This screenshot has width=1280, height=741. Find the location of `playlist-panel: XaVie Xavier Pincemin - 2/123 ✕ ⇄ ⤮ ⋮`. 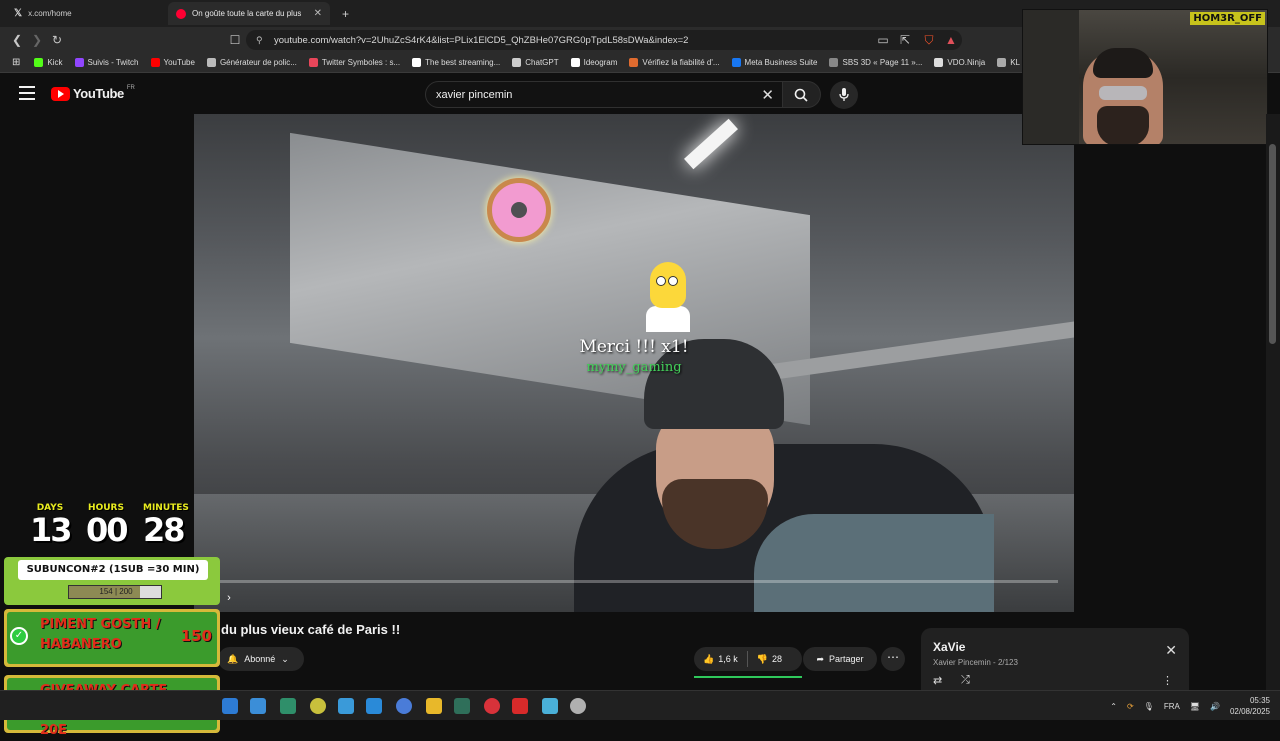

playlist-panel: XaVie Xavier Pincemin - 2/123 ✕ ⇄ ⤮ ⋮ is located at coordinates (1055, 659).